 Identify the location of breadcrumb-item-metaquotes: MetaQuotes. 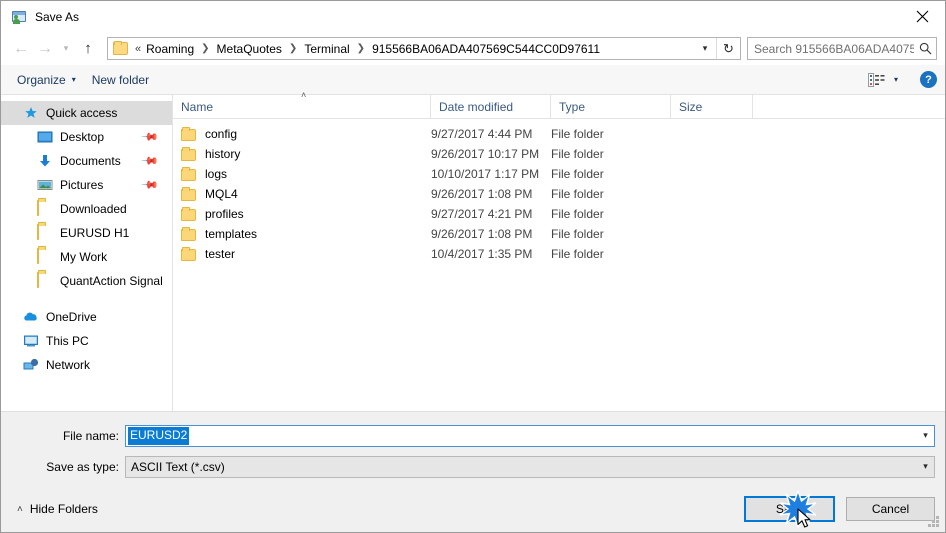
(249, 49).